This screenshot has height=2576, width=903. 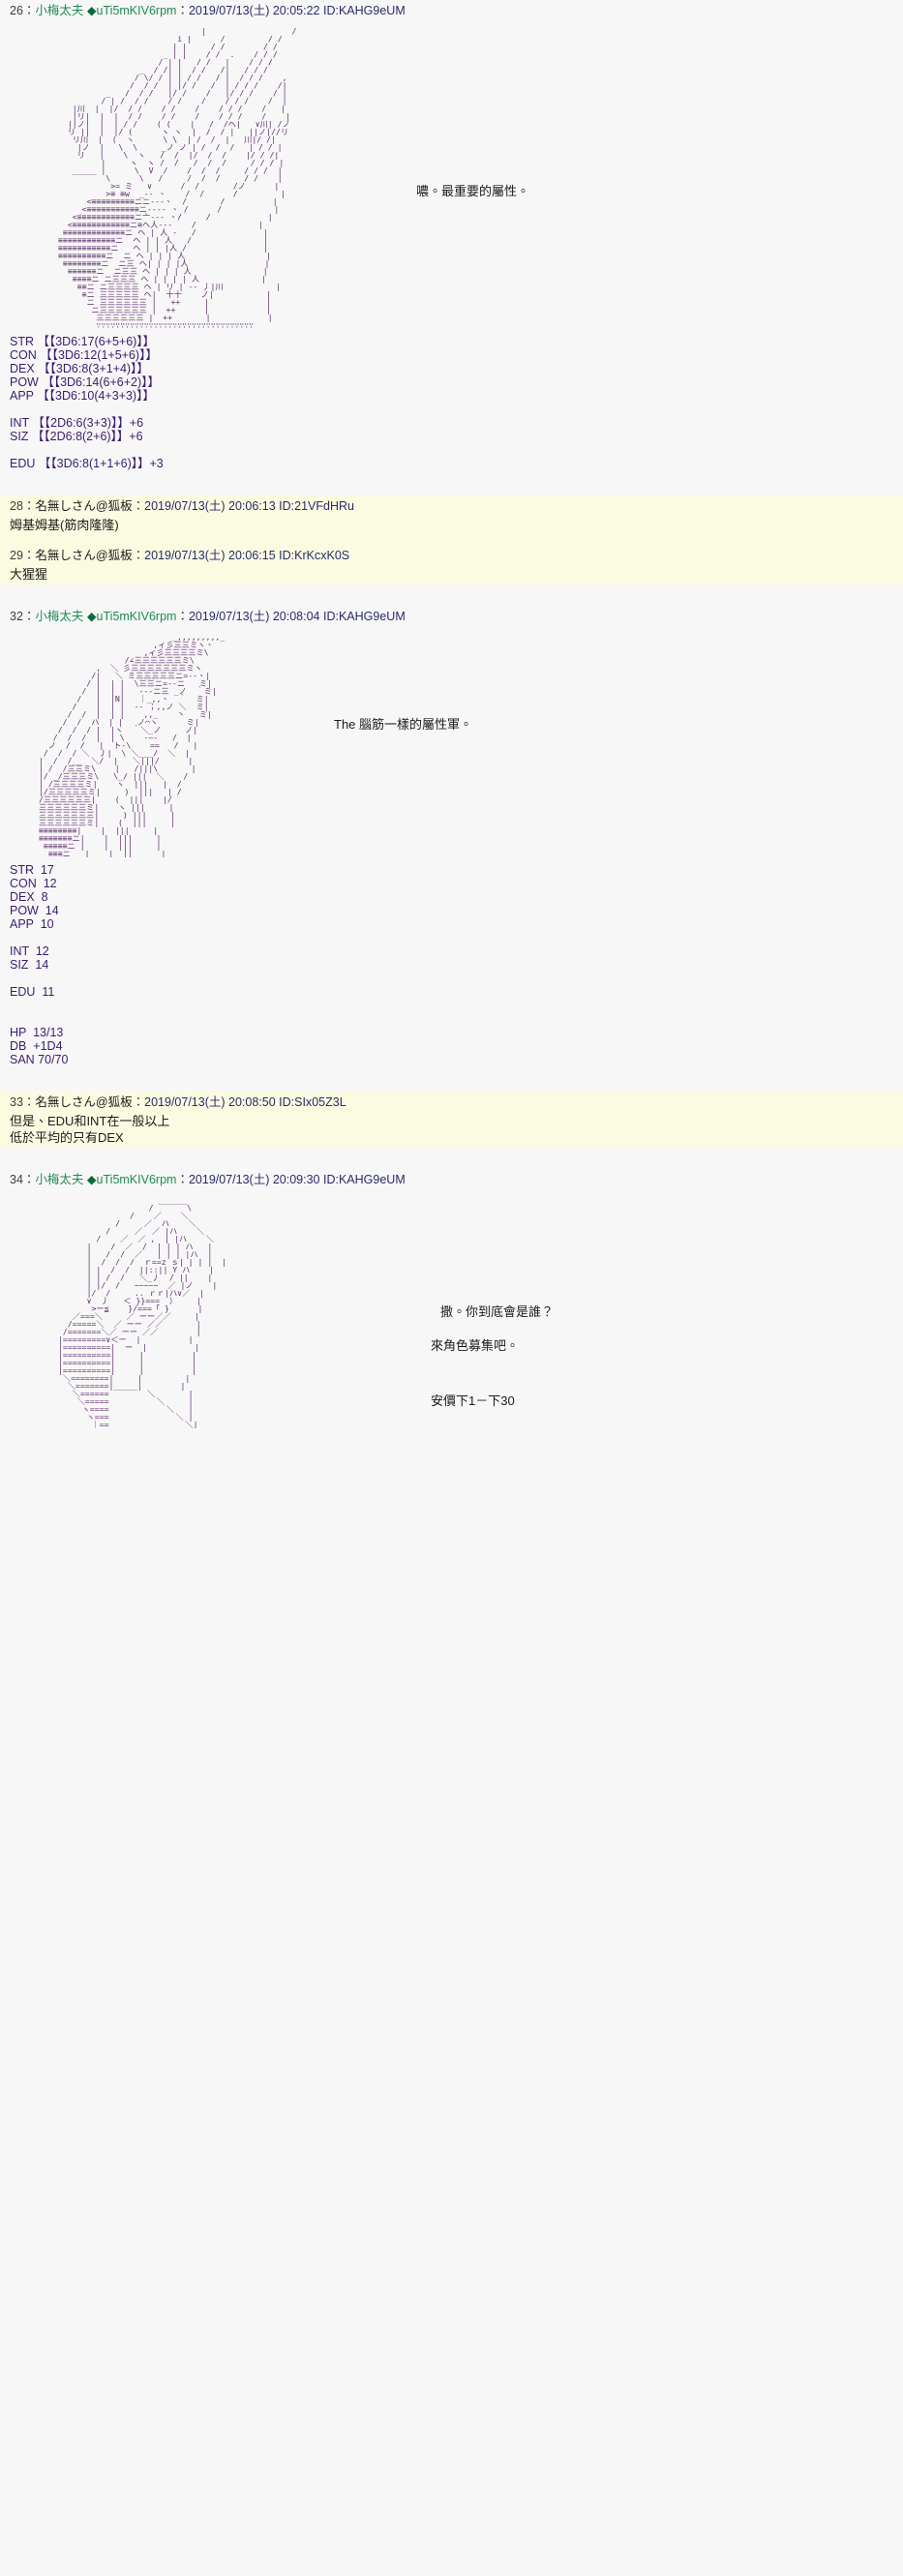 What do you see at coordinates (296, 10) in the screenshot?
I see `post-26-time: 20:05:22` at bounding box center [296, 10].